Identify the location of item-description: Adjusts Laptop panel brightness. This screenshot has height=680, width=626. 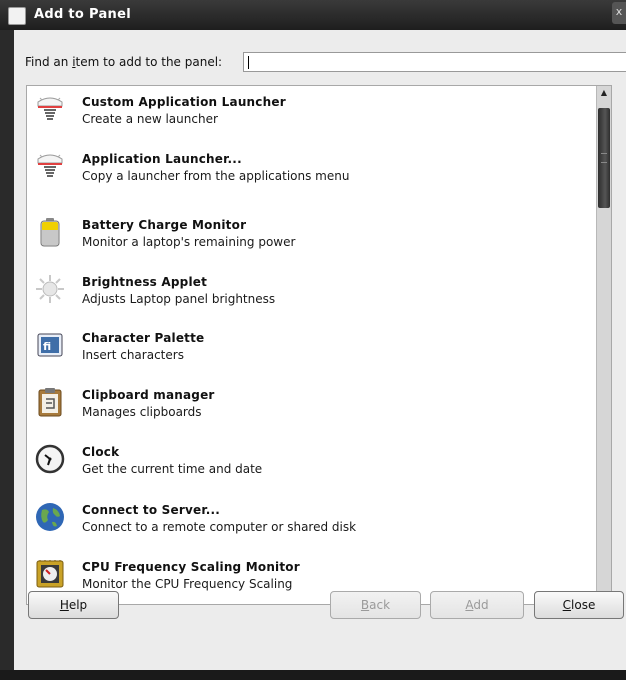
(179, 299).